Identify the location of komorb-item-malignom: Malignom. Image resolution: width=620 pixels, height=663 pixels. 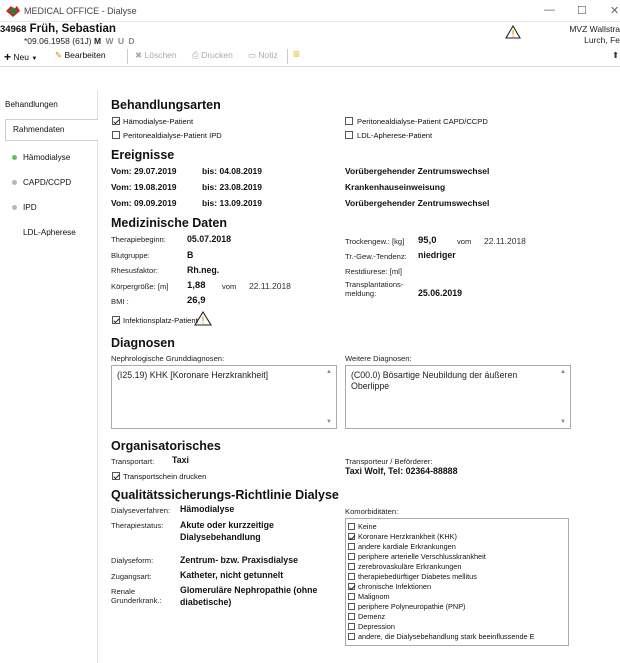
(369, 596).